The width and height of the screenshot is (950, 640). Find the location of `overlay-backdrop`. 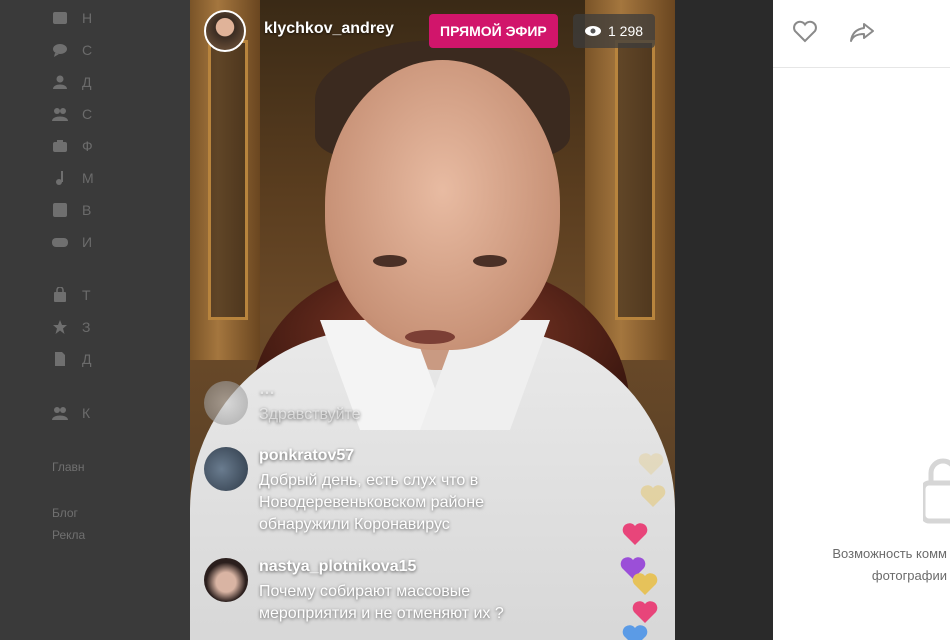

overlay-backdrop is located at coordinates (724, 320).